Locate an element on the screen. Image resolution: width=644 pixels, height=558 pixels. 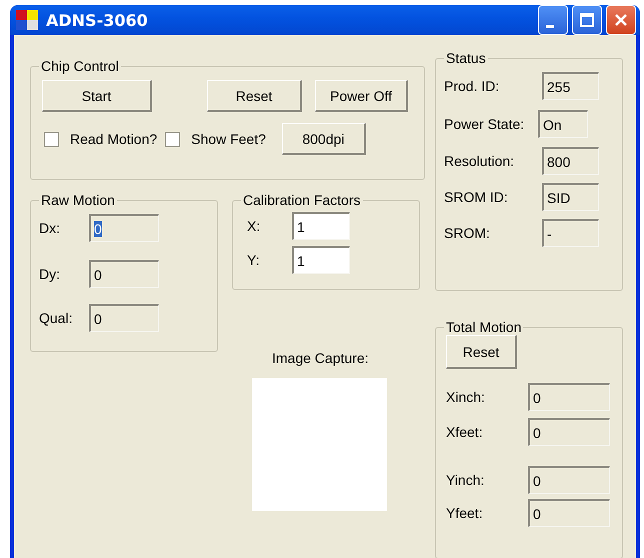
field-label: Resolution: is located at coordinates (480, 161).